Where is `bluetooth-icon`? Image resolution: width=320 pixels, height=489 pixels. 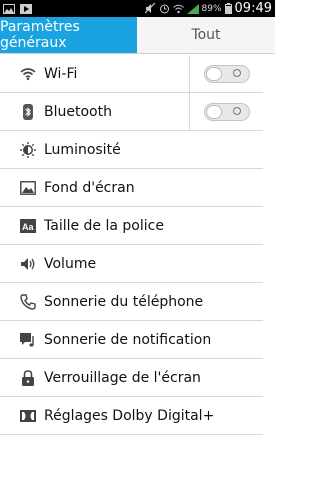
bluetooth-icon is located at coordinates (28, 111).